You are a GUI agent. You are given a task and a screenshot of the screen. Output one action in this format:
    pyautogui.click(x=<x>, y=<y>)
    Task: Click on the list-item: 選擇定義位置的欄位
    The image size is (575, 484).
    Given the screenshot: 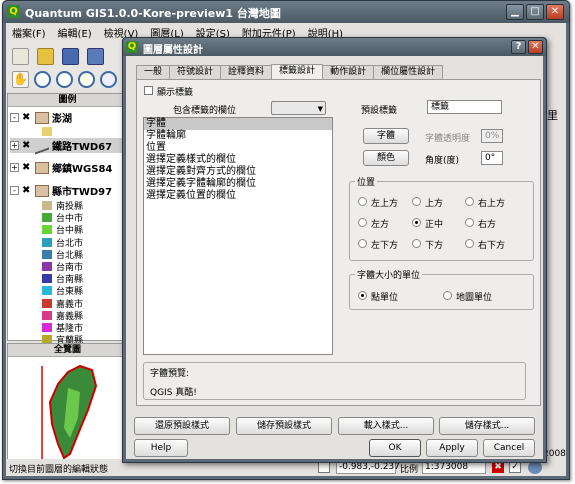 What is the action you would take?
    pyautogui.click(x=238, y=196)
    